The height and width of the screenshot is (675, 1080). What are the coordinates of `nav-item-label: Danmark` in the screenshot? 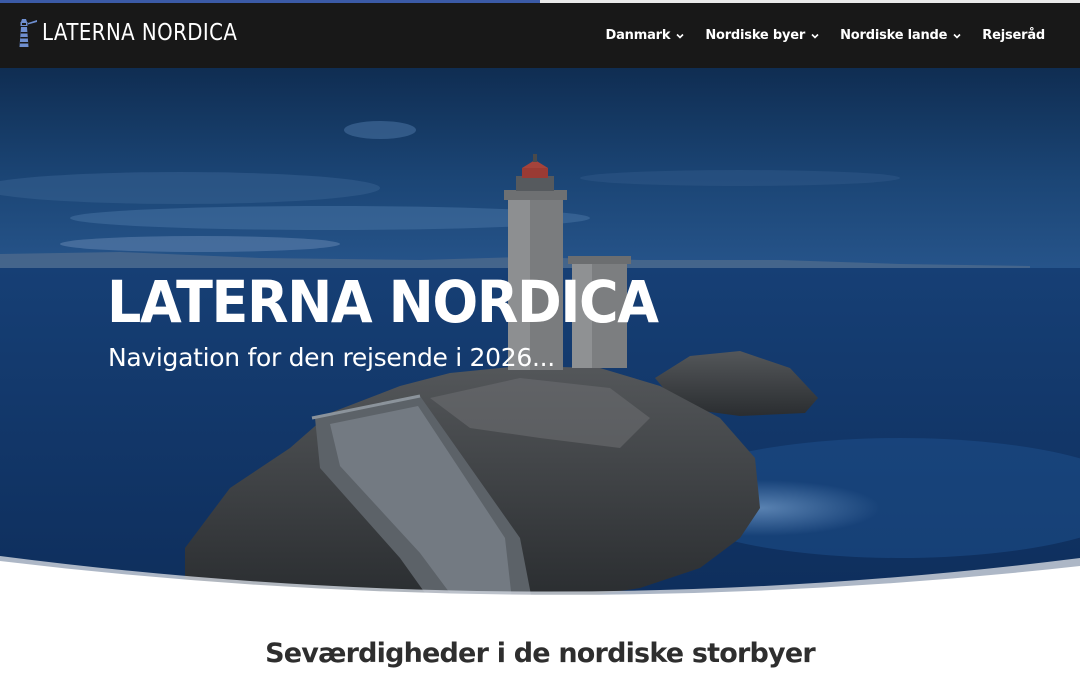 It's located at (638, 35).